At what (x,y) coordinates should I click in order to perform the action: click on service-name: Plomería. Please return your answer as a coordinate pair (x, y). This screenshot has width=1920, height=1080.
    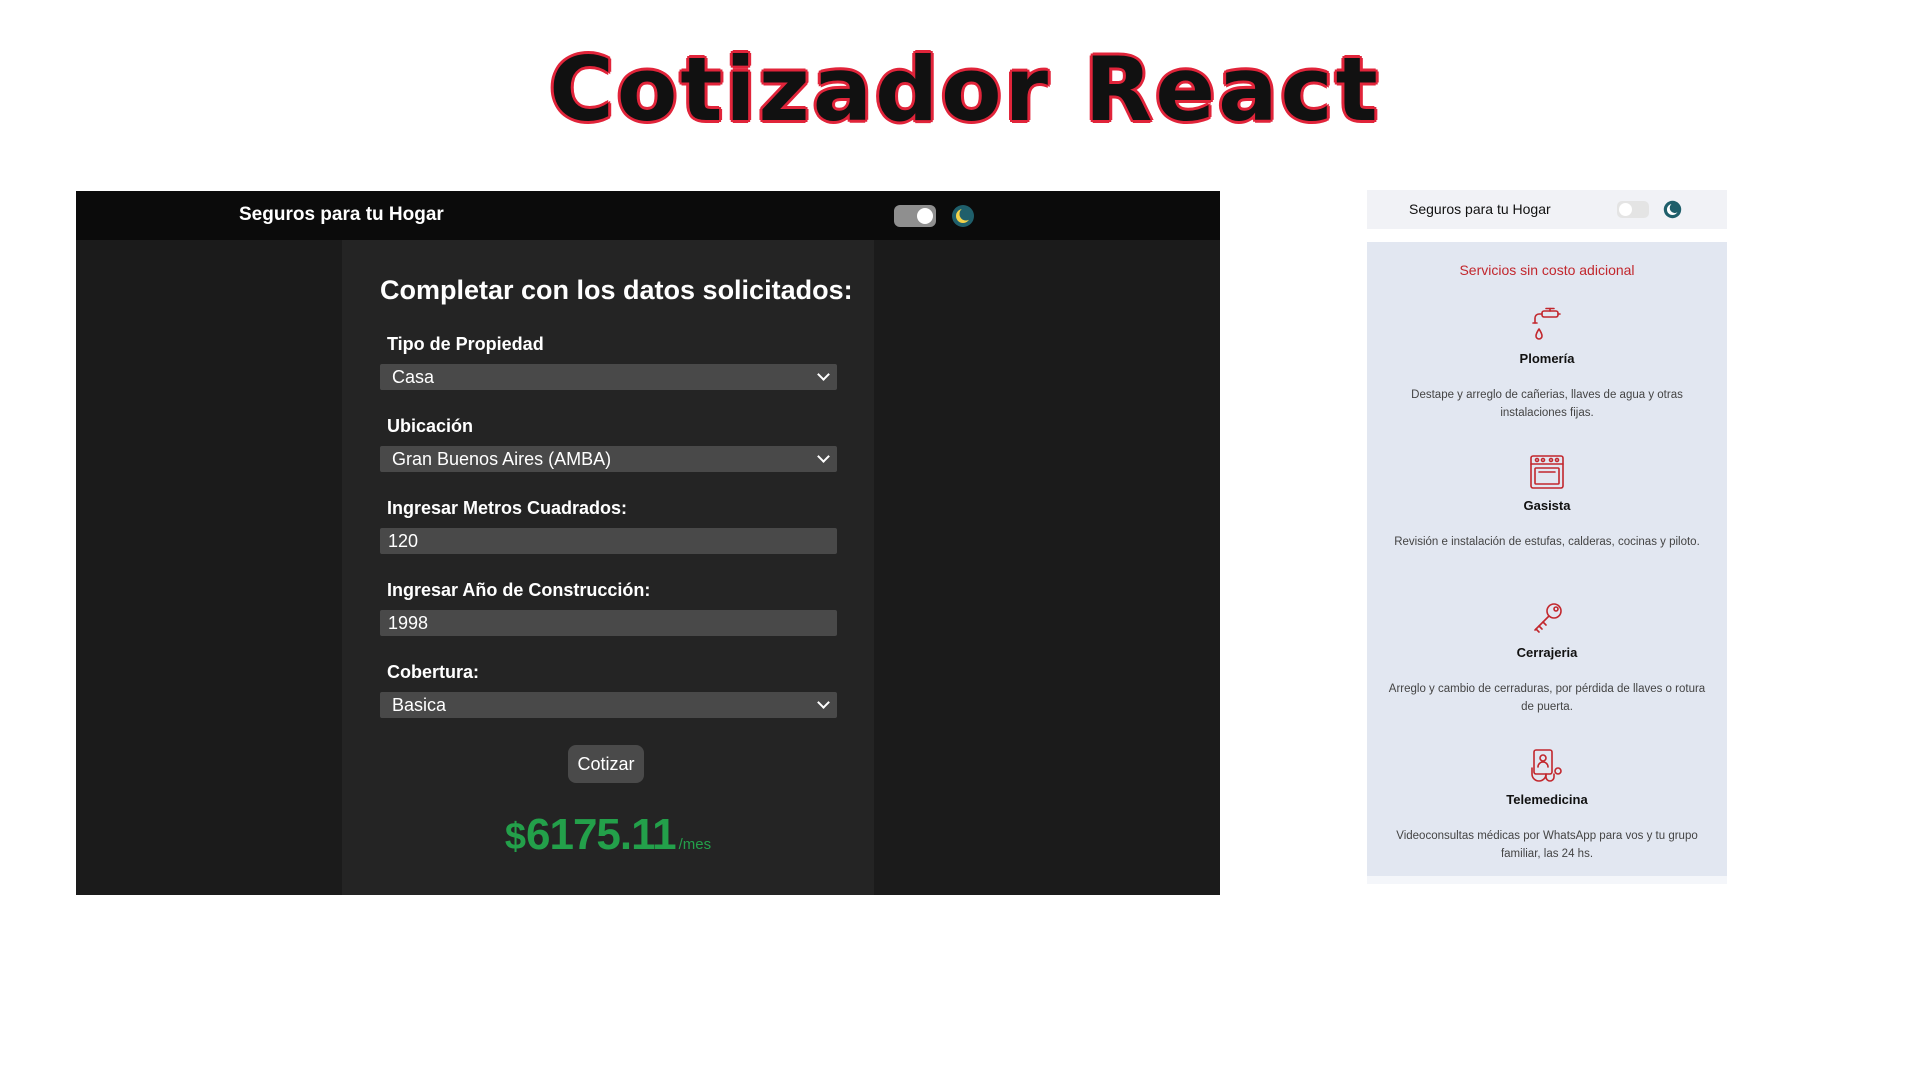
    Looking at the image, I should click on (1547, 358).